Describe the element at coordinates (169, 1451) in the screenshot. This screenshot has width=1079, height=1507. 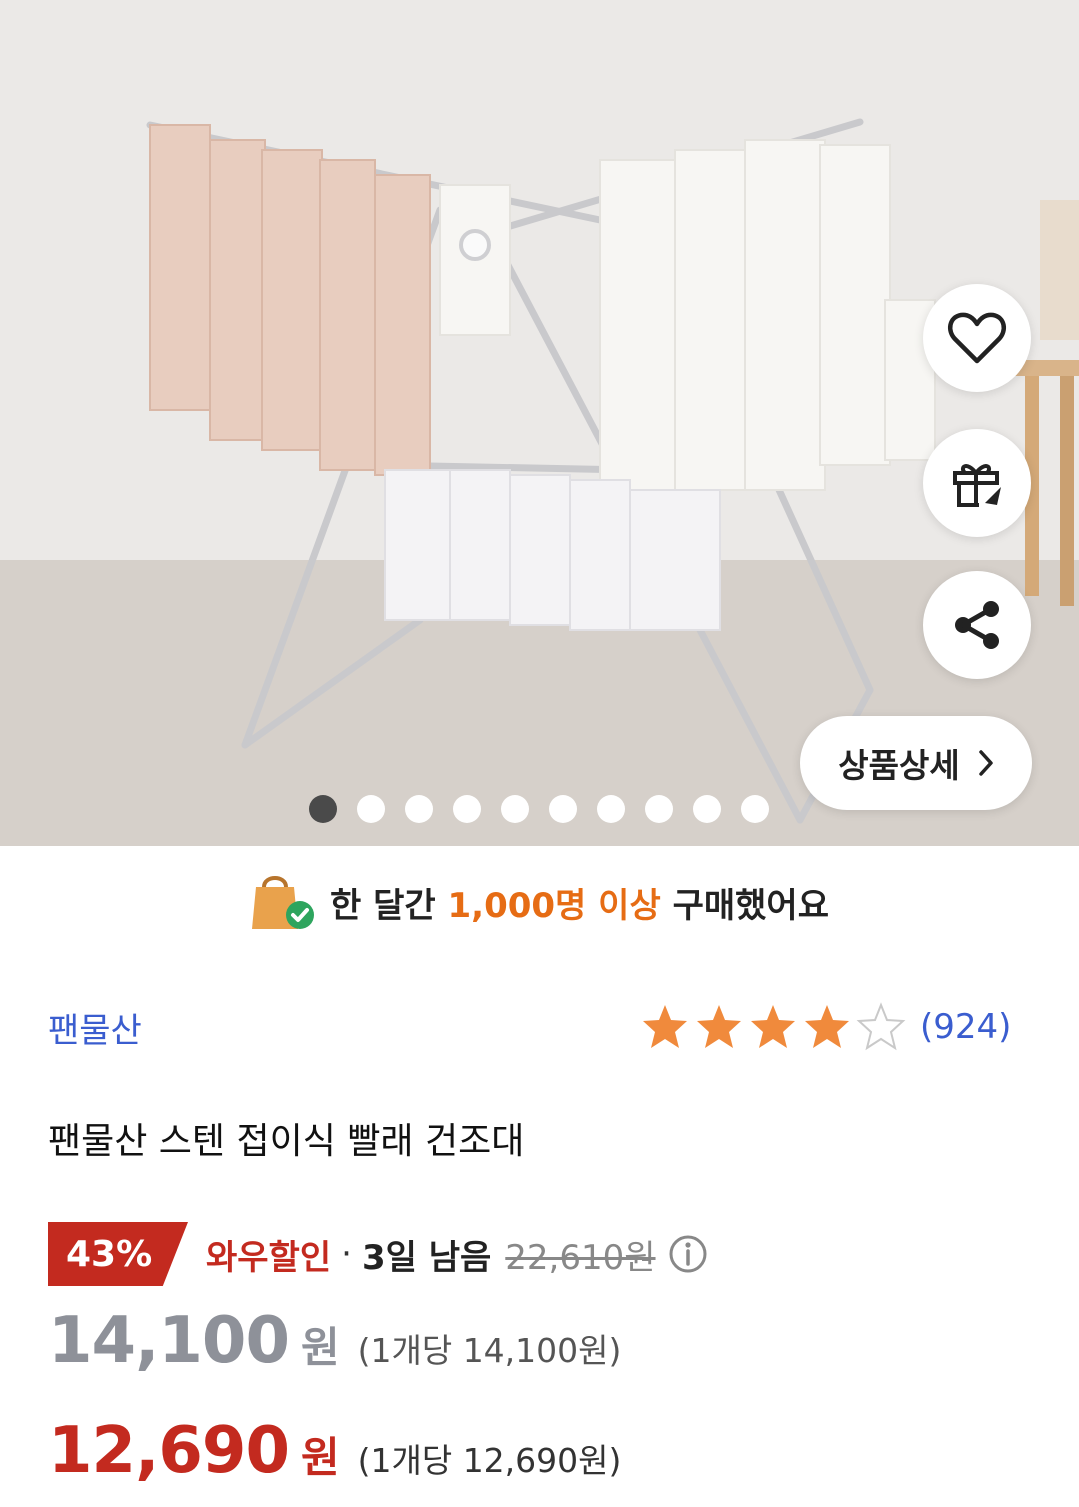
I see `wow-price-amount: 12,690` at that location.